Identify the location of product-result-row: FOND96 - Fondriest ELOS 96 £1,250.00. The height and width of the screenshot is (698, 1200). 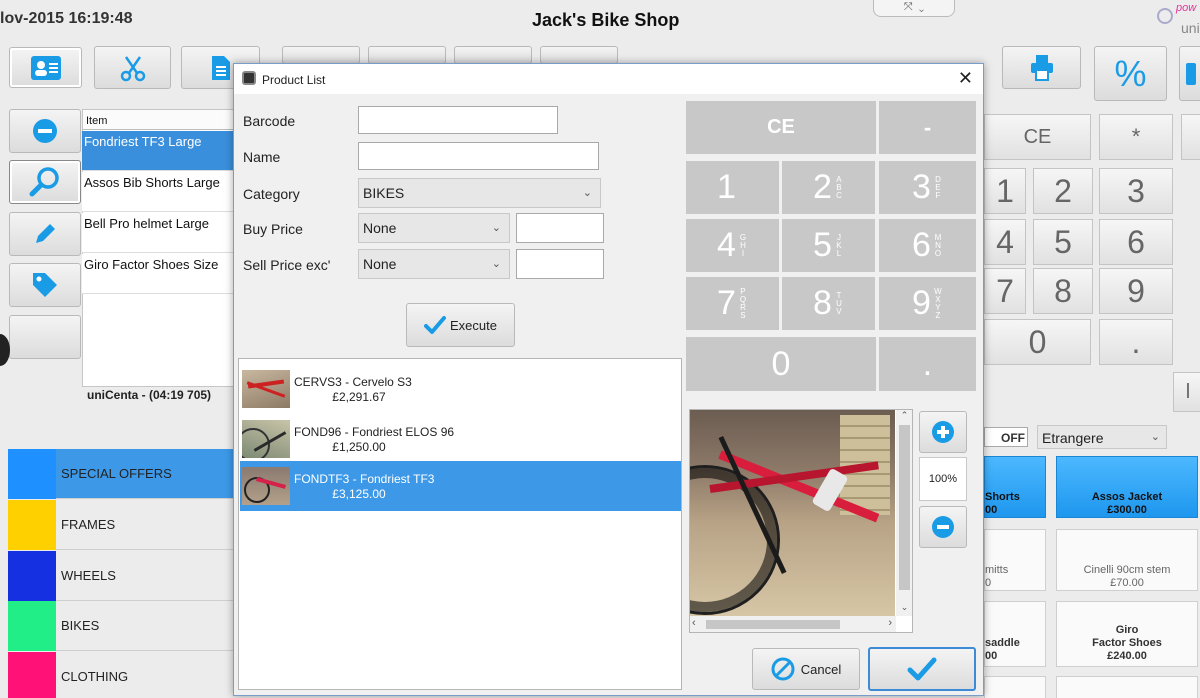
(460, 439).